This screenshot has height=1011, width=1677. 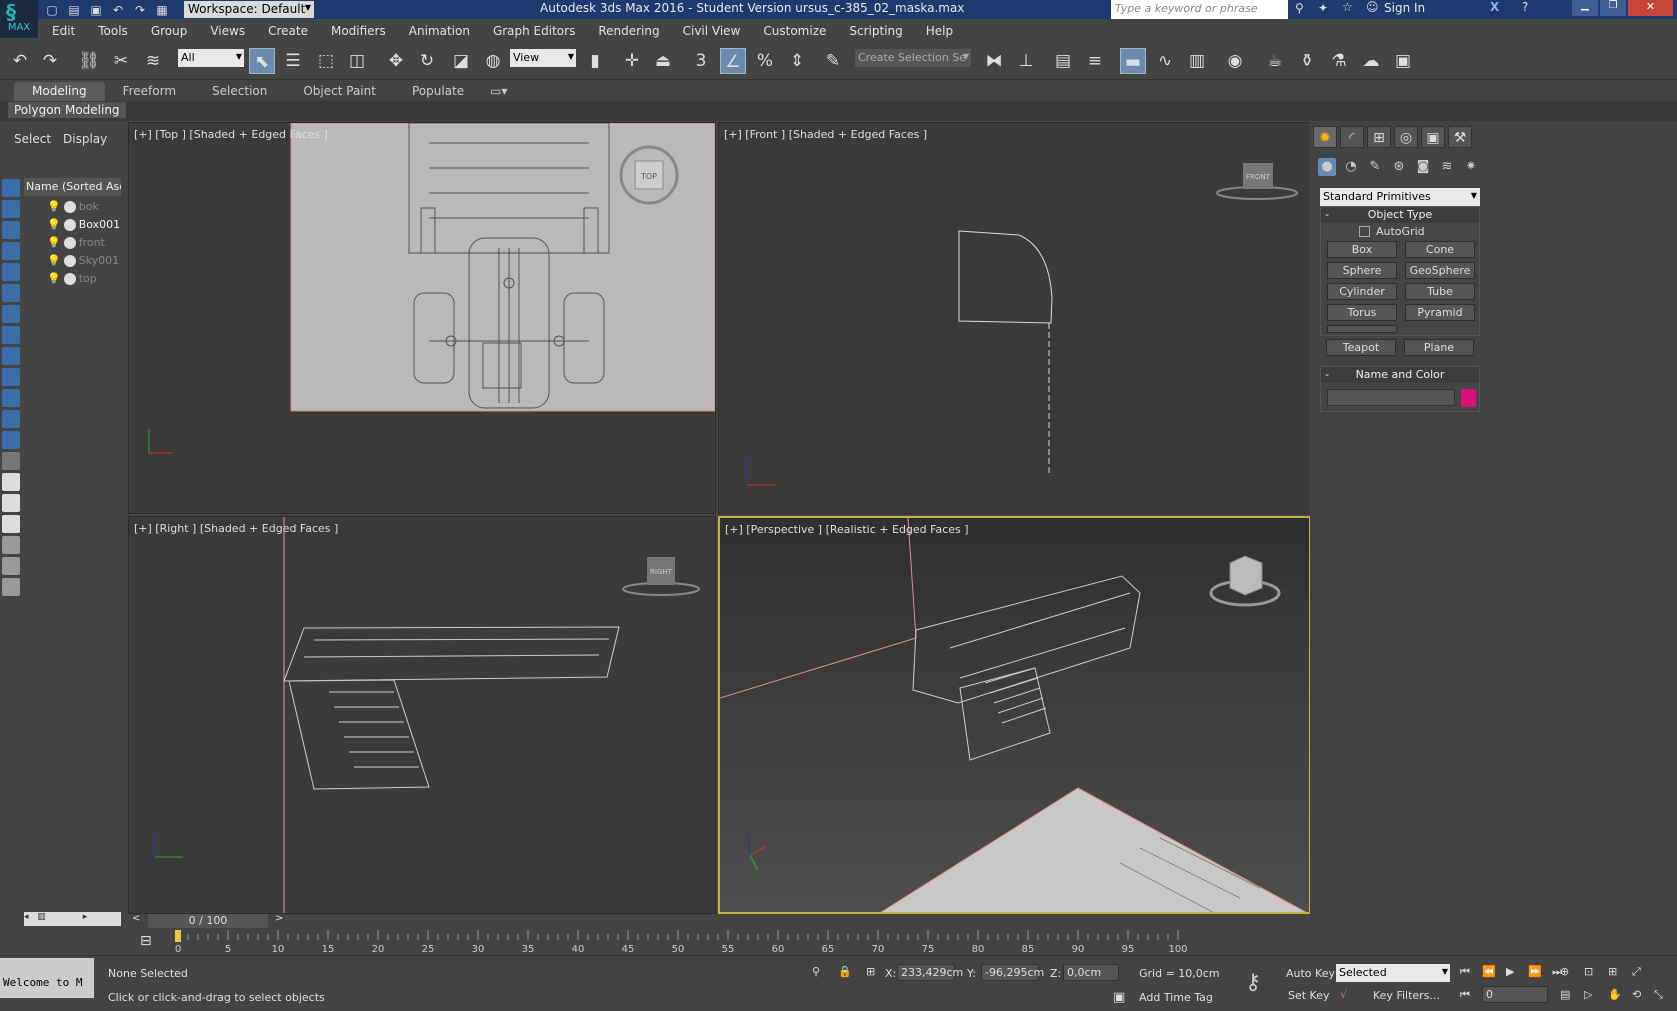 What do you see at coordinates (1403, 61) in the screenshot?
I see `a360-gallery-icon: ▣` at bounding box center [1403, 61].